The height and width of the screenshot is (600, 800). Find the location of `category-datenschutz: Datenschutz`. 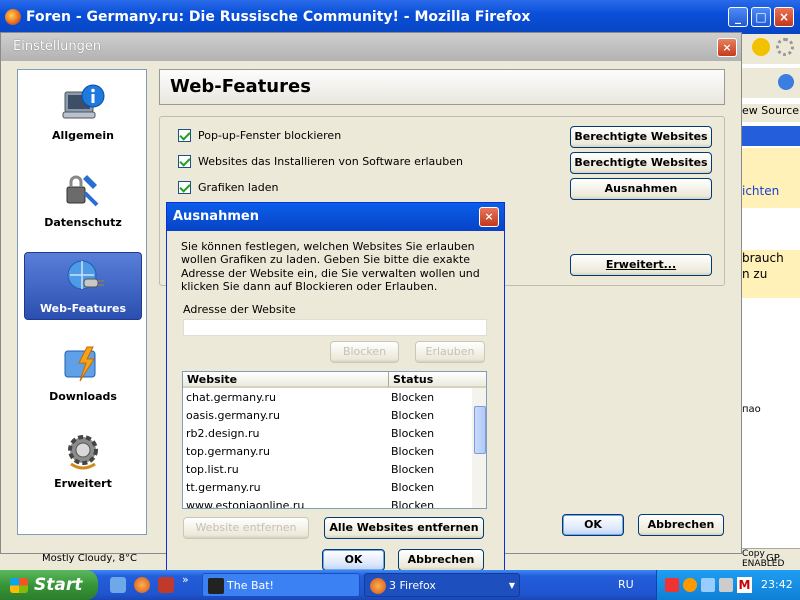

category-datenschutz: Datenschutz is located at coordinates (83, 199).